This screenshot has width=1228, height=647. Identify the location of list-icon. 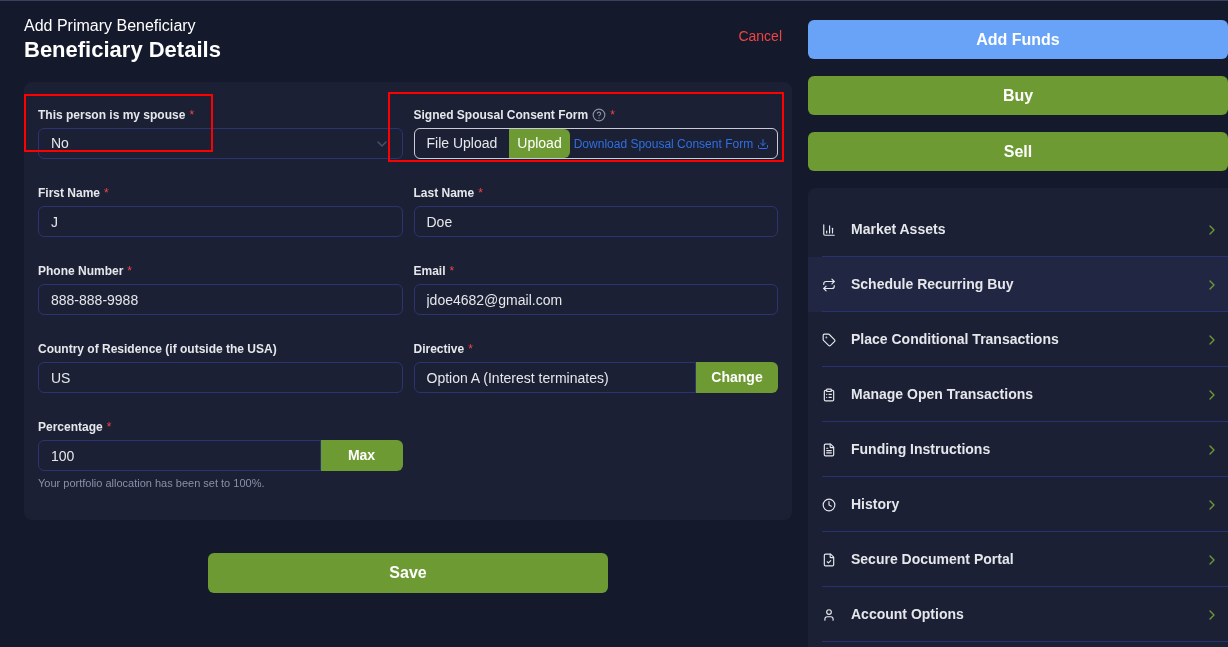
(829, 394).